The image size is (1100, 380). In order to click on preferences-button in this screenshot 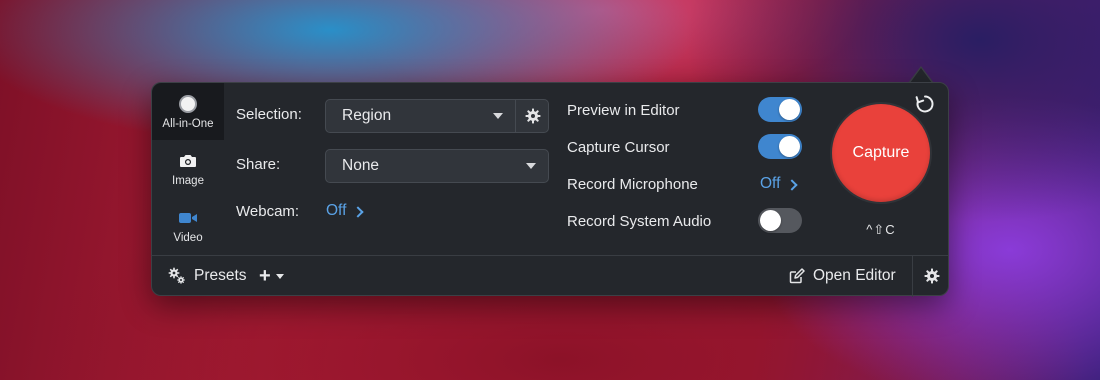, I will do `click(932, 276)`.